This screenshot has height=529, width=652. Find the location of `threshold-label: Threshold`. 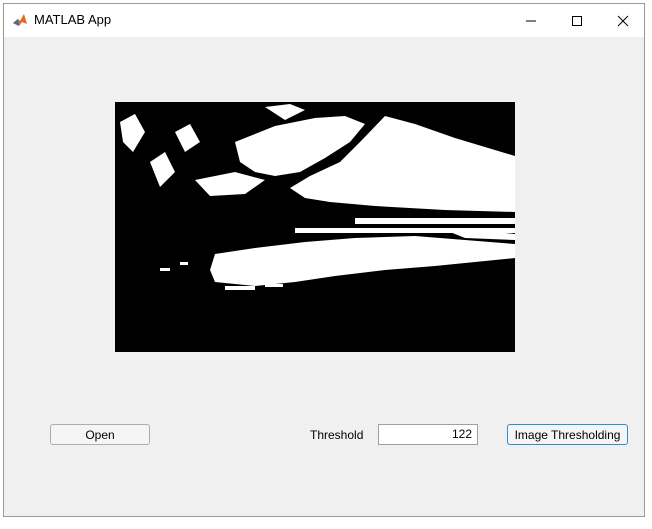

threshold-label: Threshold is located at coordinates (337, 435).